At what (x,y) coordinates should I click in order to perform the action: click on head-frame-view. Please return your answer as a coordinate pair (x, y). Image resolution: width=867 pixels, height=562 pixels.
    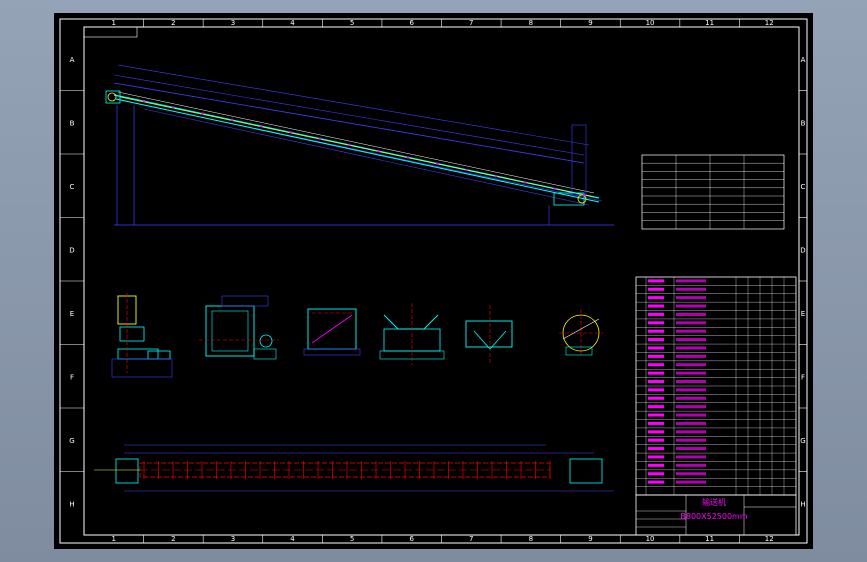
    Looking at the image, I should click on (239, 327).